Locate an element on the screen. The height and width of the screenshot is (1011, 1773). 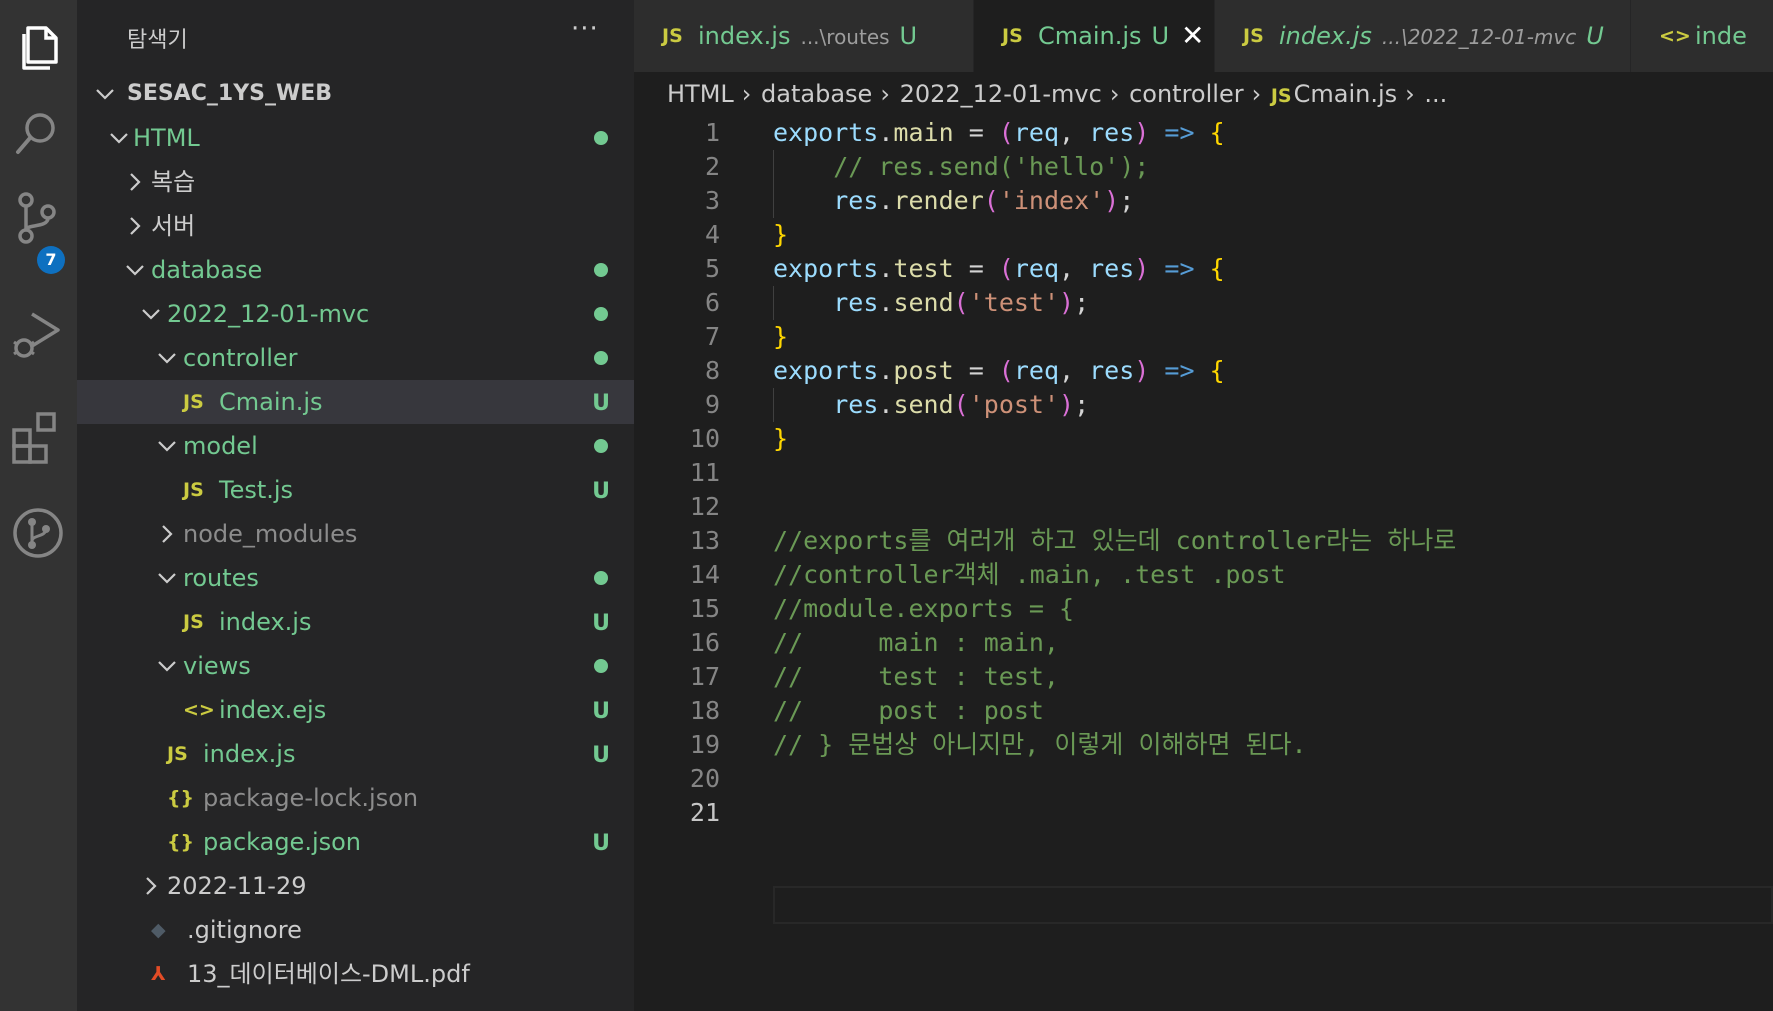
tree-folder: 2022-11-29 is located at coordinates (355, 886).